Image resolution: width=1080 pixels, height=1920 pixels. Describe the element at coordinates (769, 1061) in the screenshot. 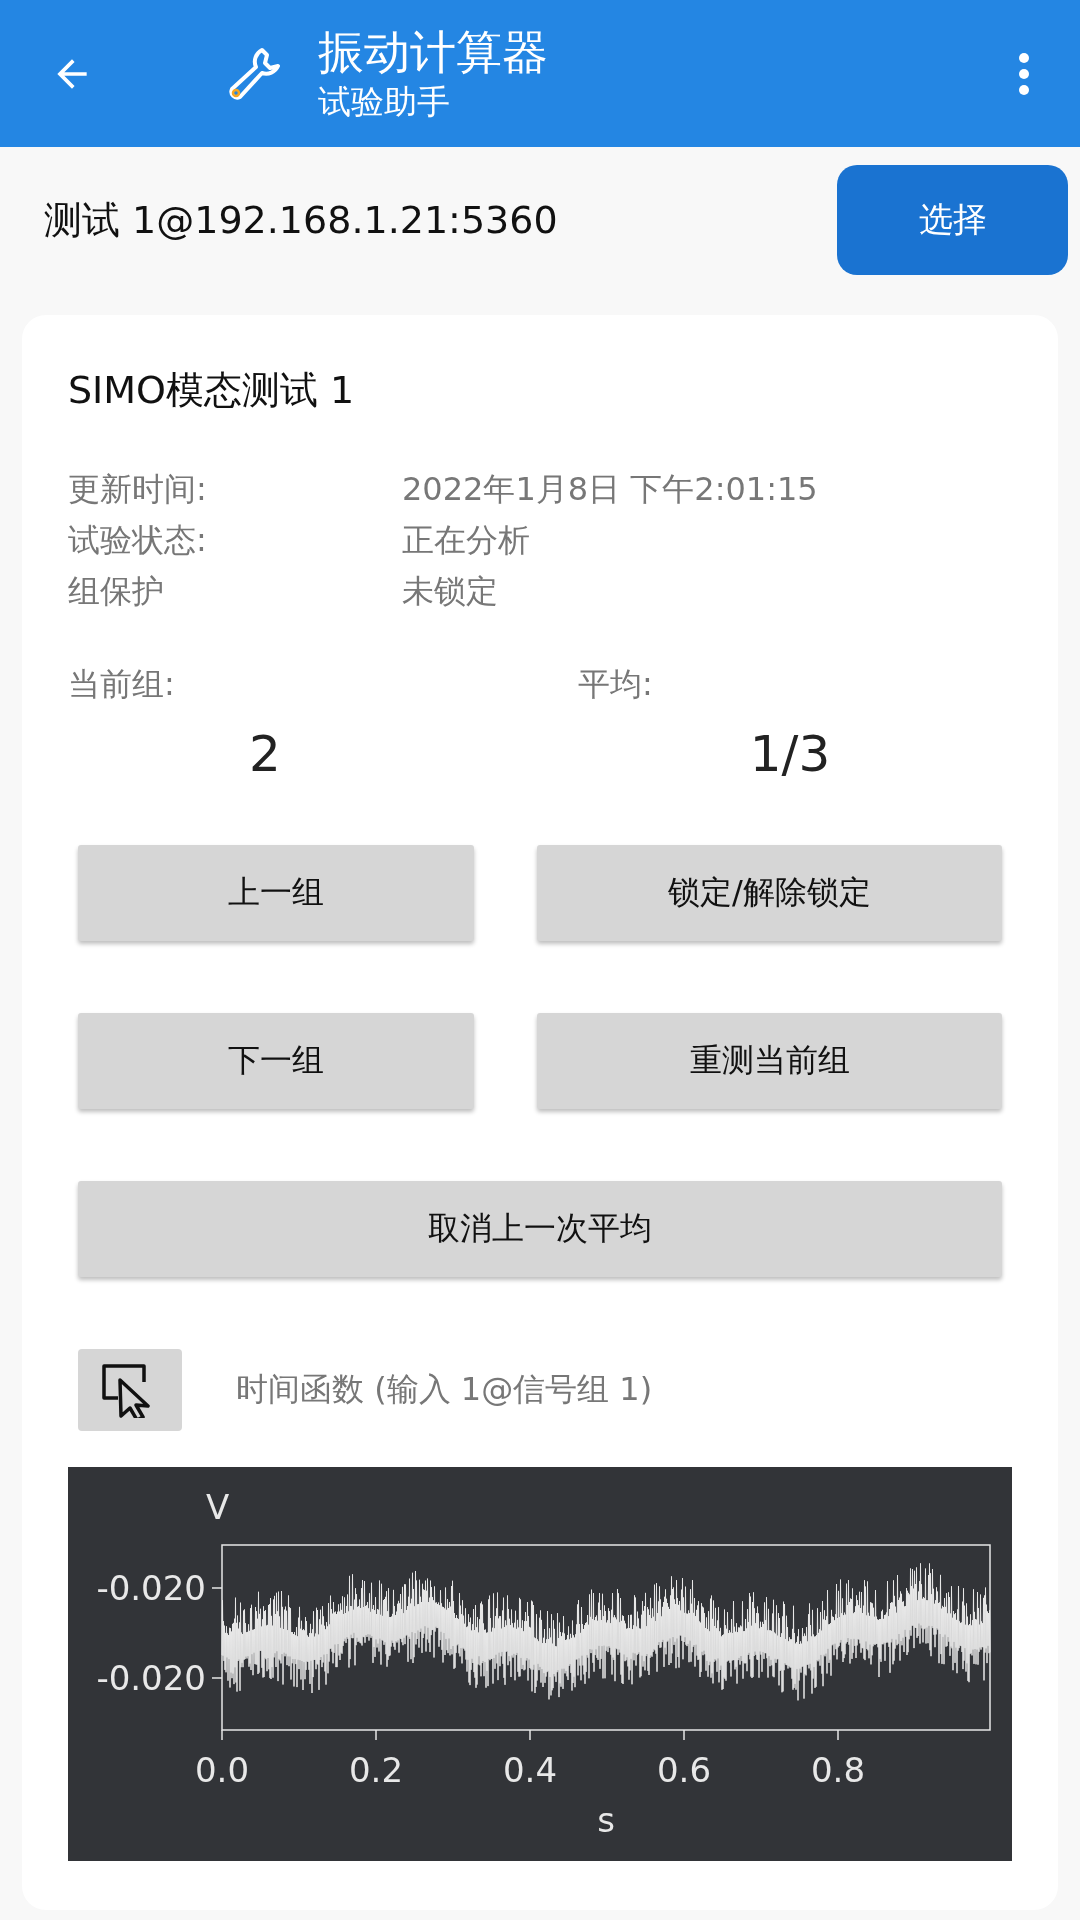

I see `action-button: 重测当前组` at that location.